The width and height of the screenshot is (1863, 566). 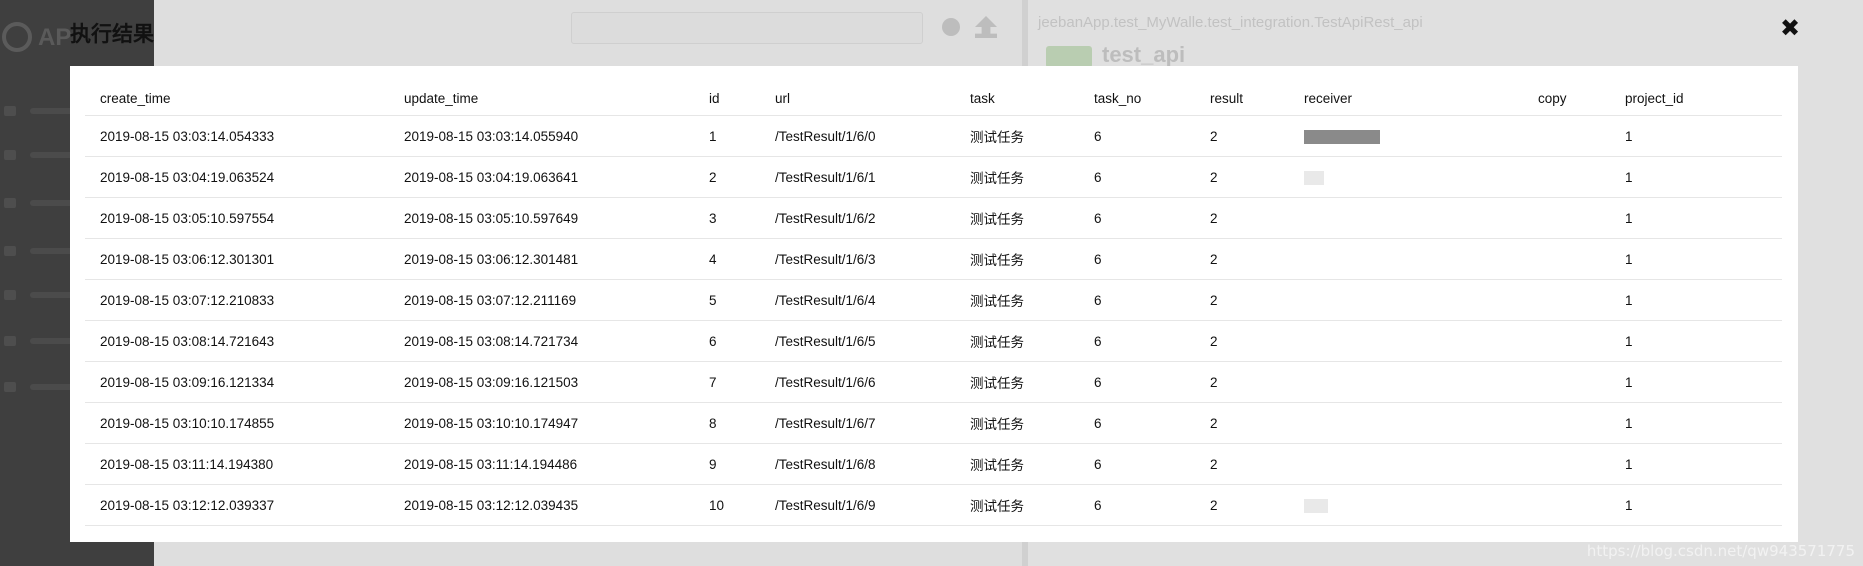 I want to click on cell-id: 4, so click(x=727, y=259).